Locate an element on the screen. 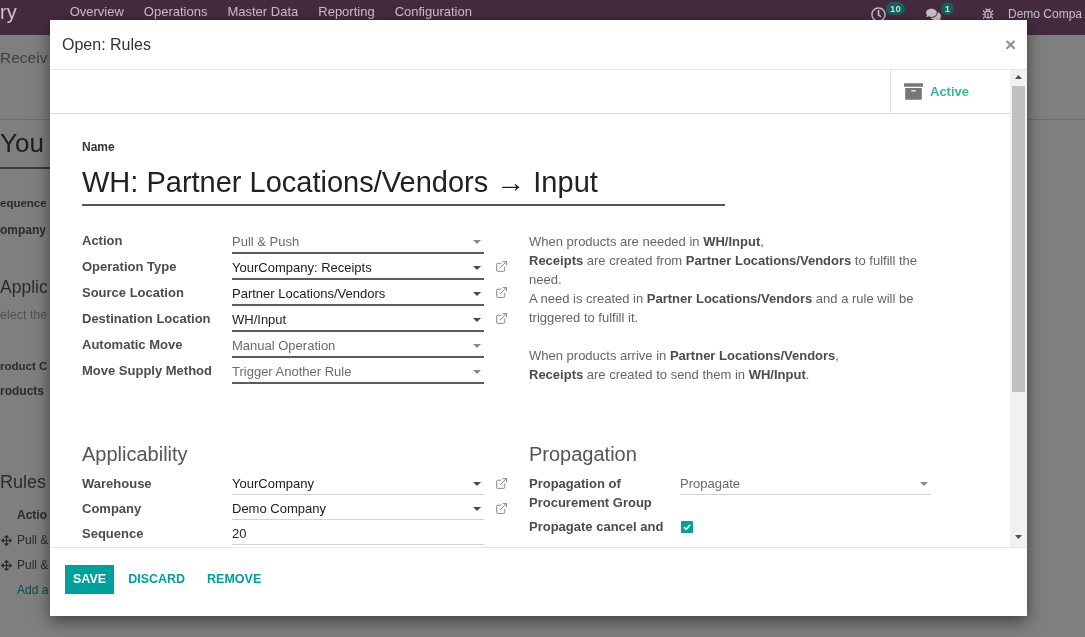 Image resolution: width=1085 pixels, height=637 pixels. field-label: Propagate cancel and is located at coordinates (597, 527).